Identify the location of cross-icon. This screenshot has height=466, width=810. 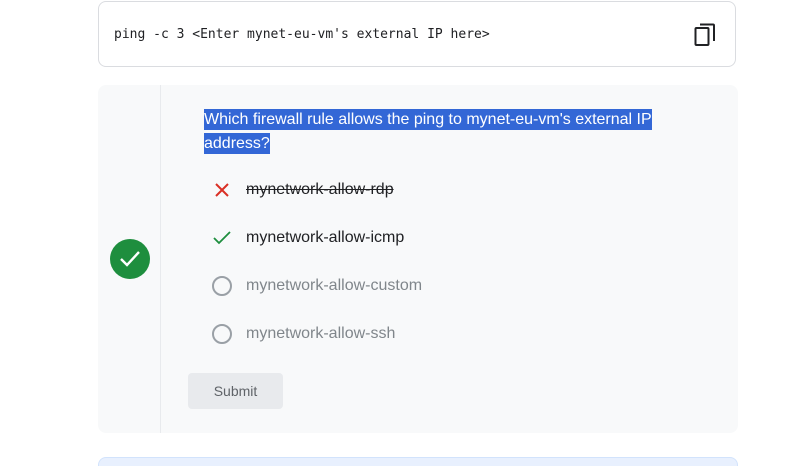
(222, 190).